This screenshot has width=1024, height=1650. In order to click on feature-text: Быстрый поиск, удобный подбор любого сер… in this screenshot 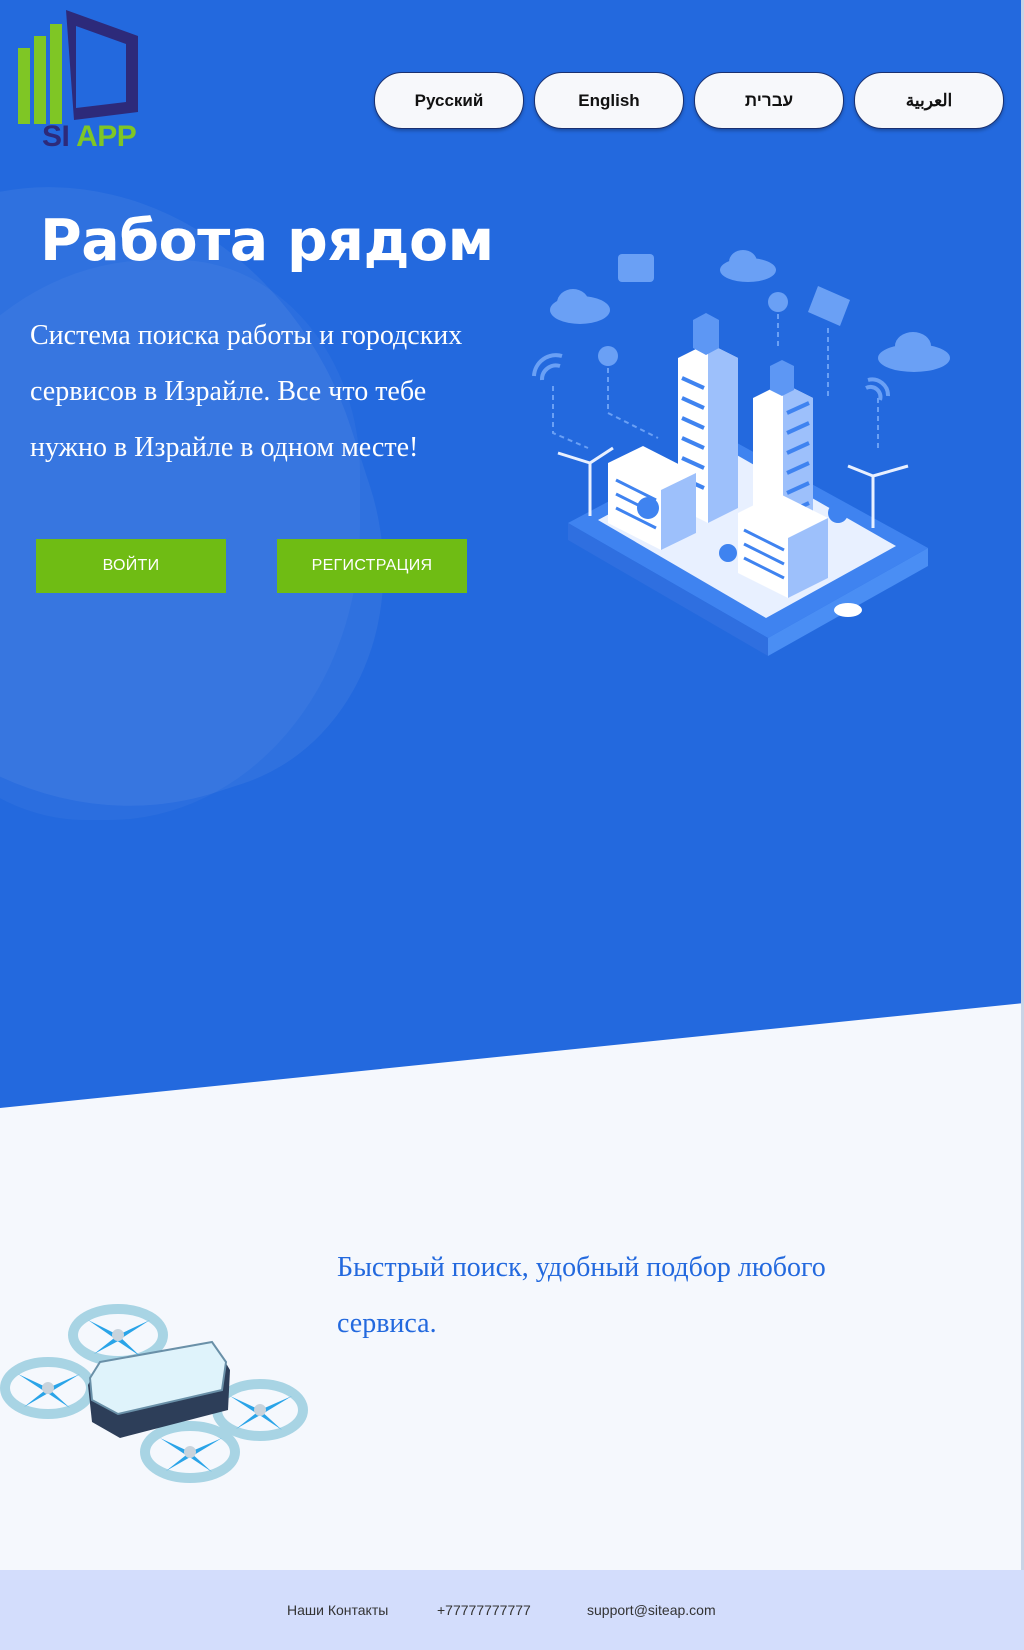, I will do `click(581, 1295)`.